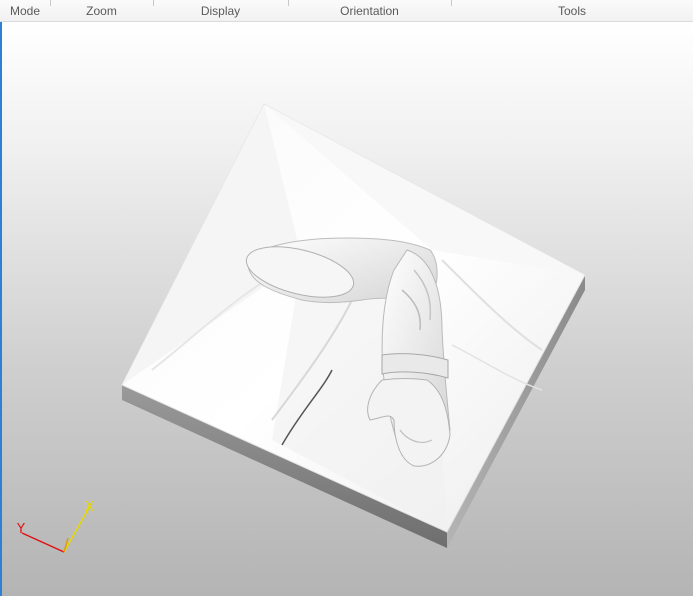  I want to click on axis-triad: X Y, so click(55, 526).